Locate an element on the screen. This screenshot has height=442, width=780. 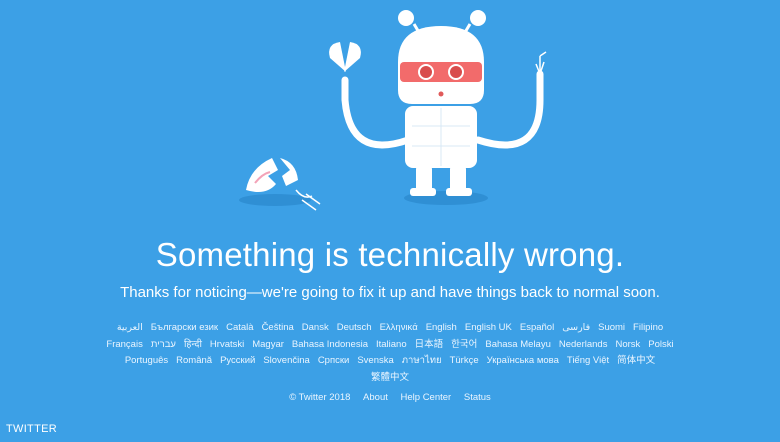
egg-shadow is located at coordinates (275, 200).